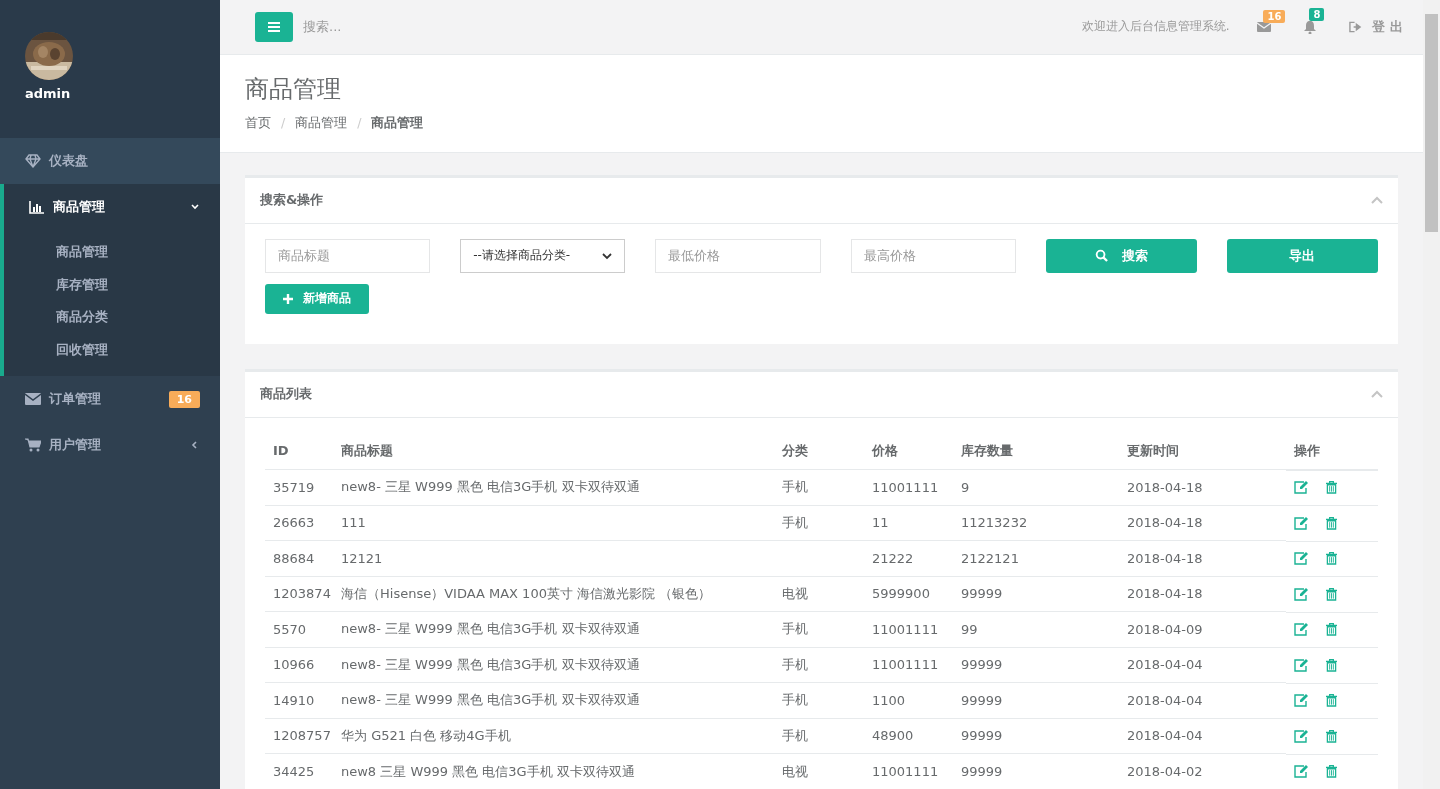  What do you see at coordinates (294, 665) in the screenshot?
I see `table-cell: 10966` at bounding box center [294, 665].